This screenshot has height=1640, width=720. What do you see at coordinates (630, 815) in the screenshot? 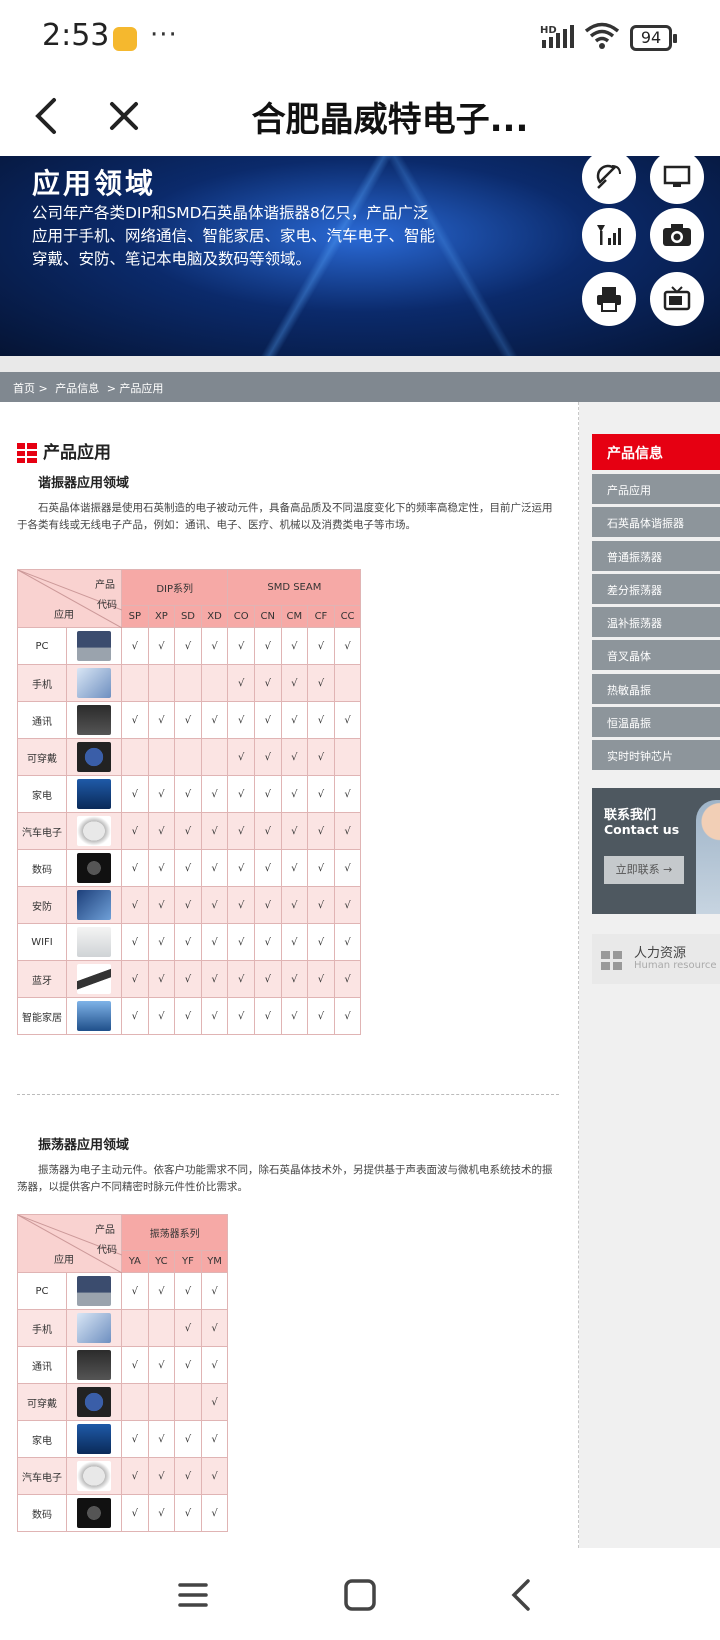
I see `contact-title-cn: 联系我们` at bounding box center [630, 815].